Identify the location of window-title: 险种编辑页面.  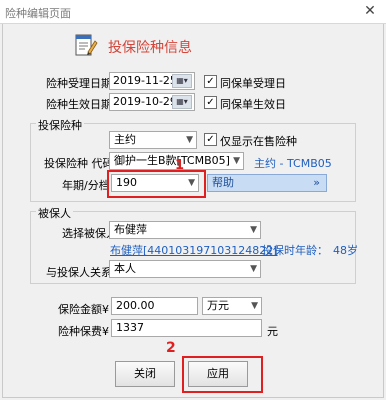
(38, 13).